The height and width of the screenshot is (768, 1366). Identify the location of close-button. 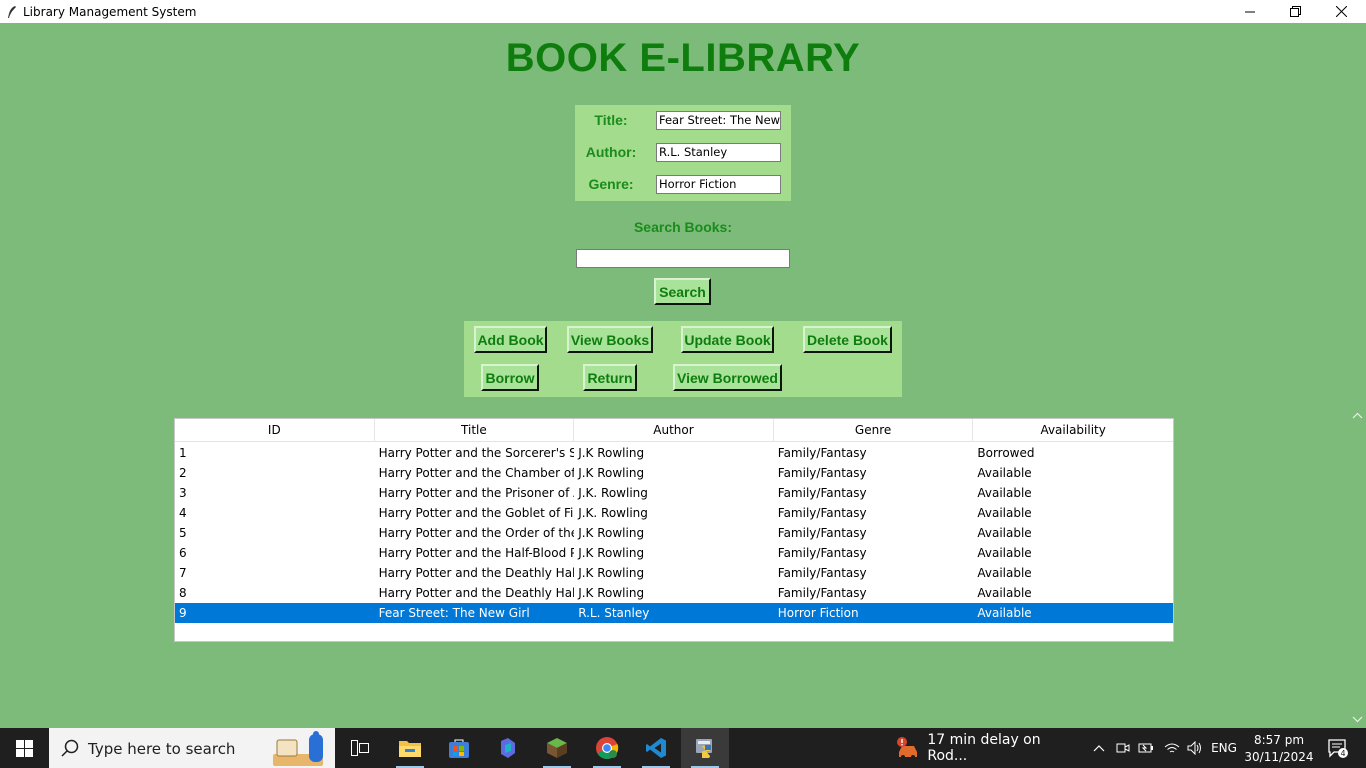
(1341, 11).